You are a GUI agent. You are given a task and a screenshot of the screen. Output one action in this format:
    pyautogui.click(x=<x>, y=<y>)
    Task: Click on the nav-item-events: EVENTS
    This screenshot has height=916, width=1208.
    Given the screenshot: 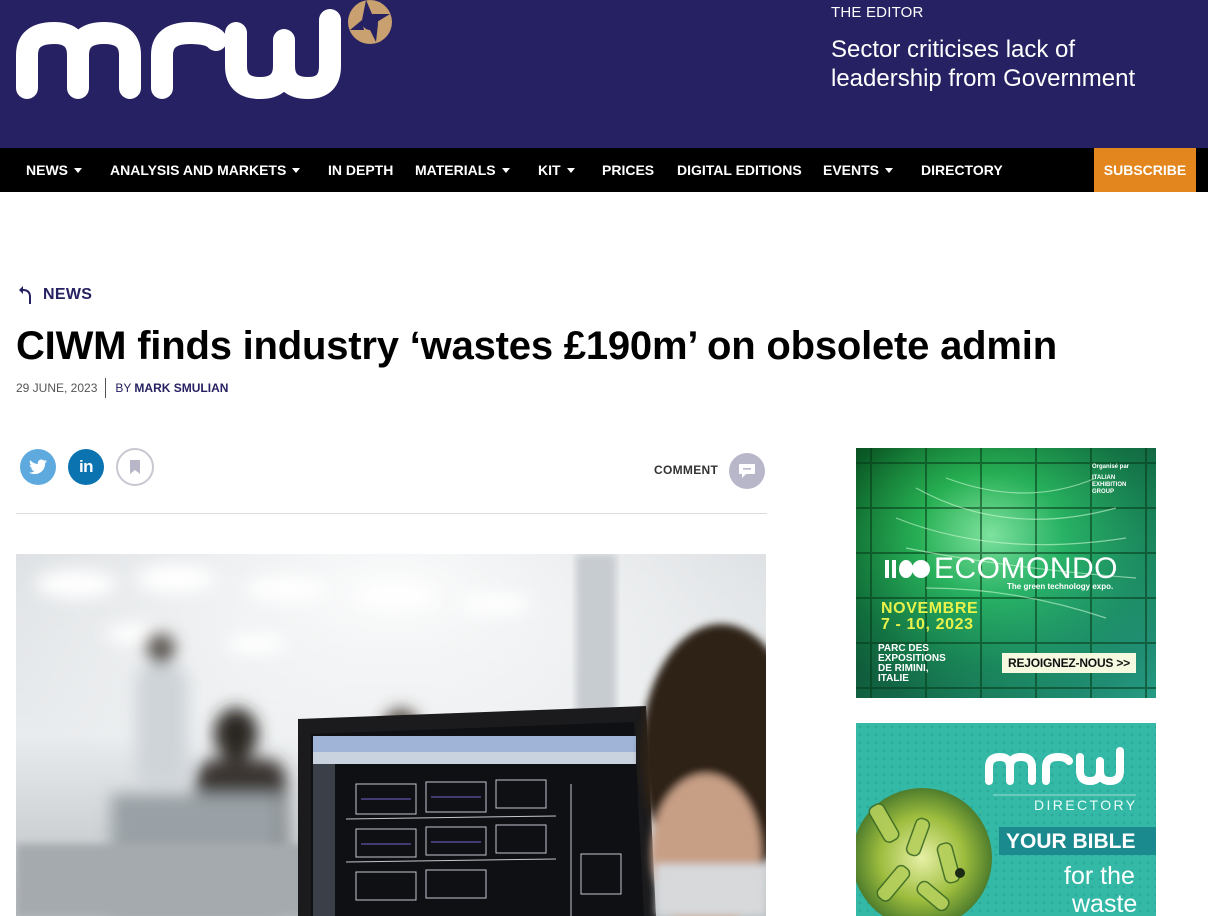 What is the action you would take?
    pyautogui.click(x=858, y=170)
    